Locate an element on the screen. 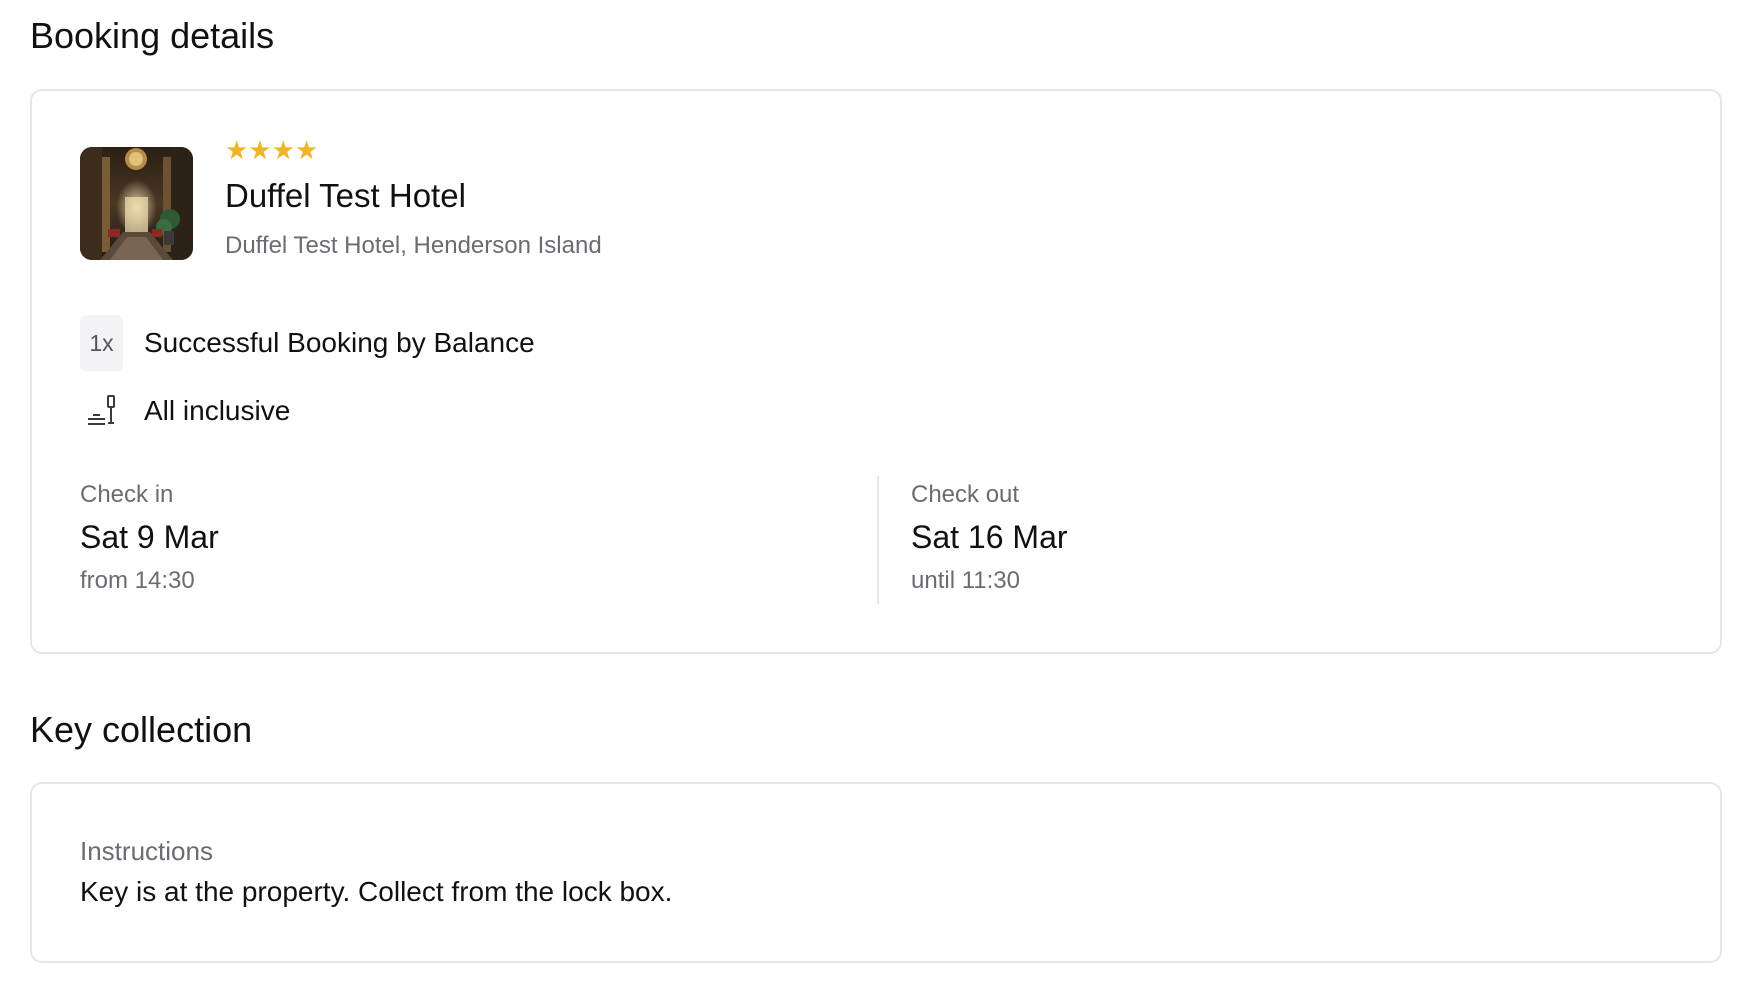 The width and height of the screenshot is (1748, 988). date-divider is located at coordinates (878, 540).